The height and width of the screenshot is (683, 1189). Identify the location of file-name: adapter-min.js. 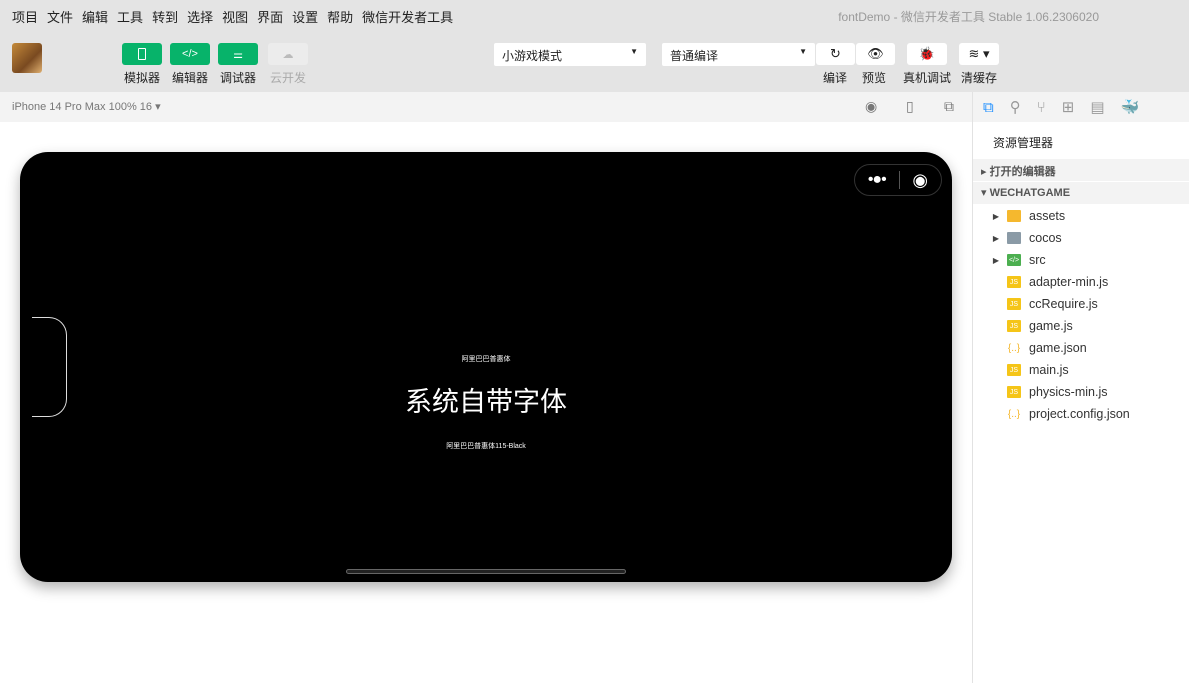
(1069, 282).